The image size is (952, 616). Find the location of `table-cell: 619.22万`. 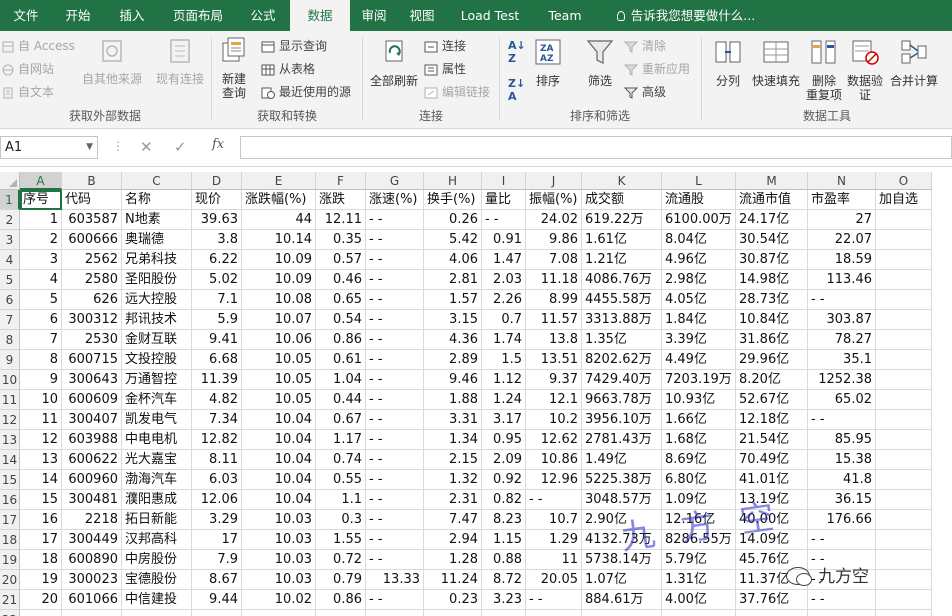

table-cell: 619.22万 is located at coordinates (622, 220).